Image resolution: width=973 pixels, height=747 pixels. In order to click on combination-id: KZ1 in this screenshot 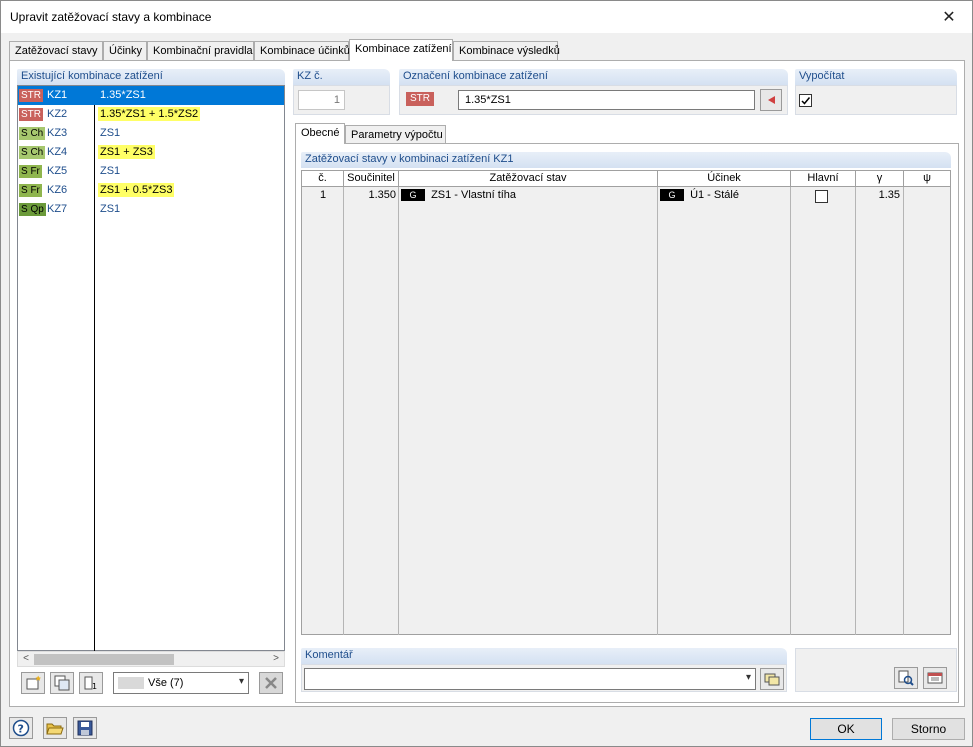, I will do `click(57, 95)`.